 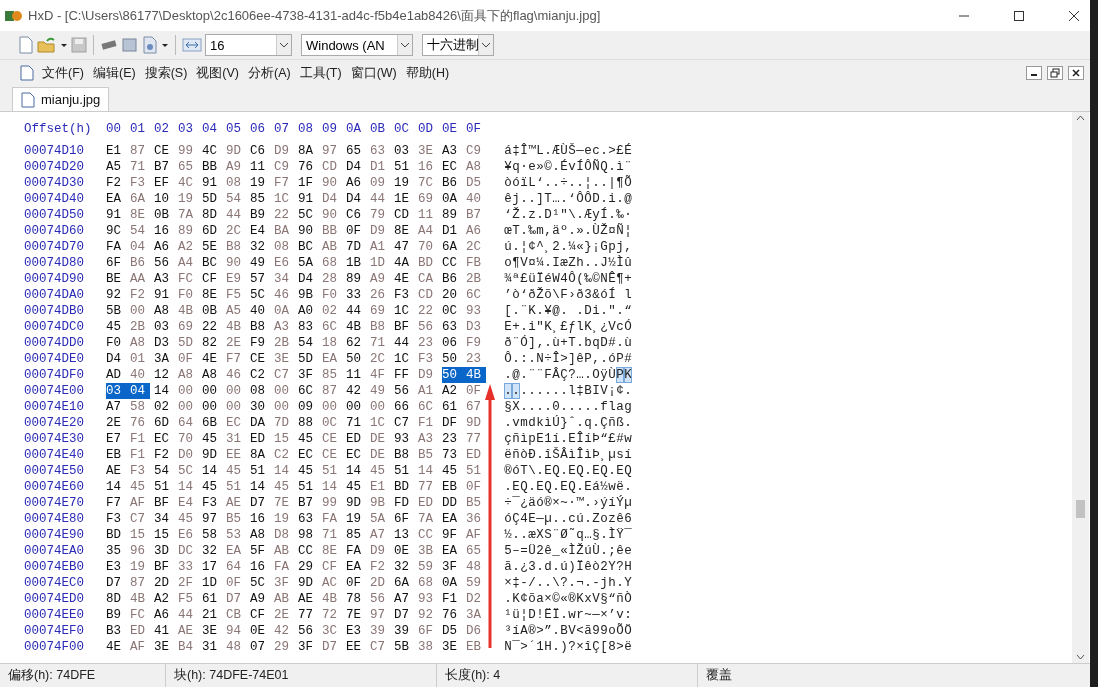 I want to click on hex-byte: ED, so click(x=428, y=503).